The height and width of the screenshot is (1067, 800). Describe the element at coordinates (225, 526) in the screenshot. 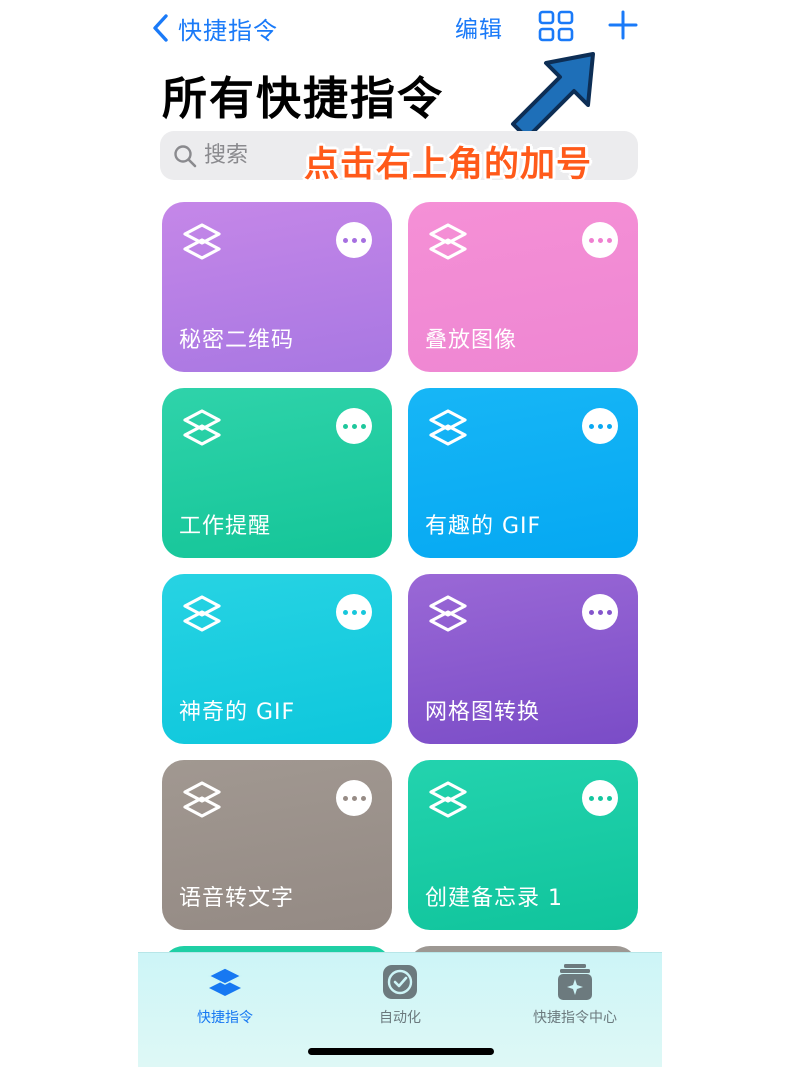

I see `shortcut-tile-label: 工作提醒` at that location.